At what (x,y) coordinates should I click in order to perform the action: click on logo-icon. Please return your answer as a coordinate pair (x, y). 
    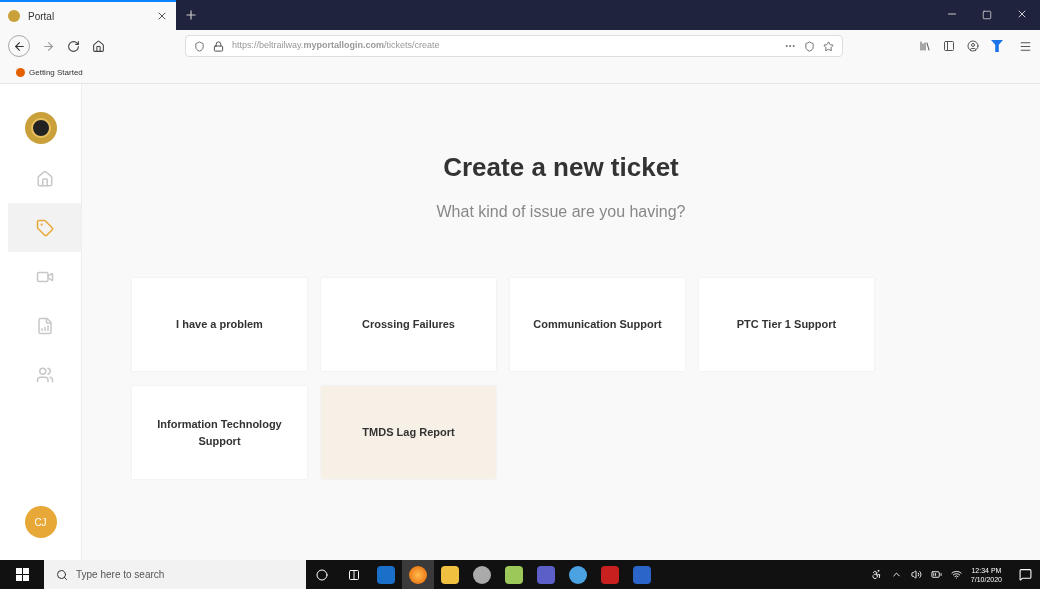
    Looking at the image, I should click on (40, 128).